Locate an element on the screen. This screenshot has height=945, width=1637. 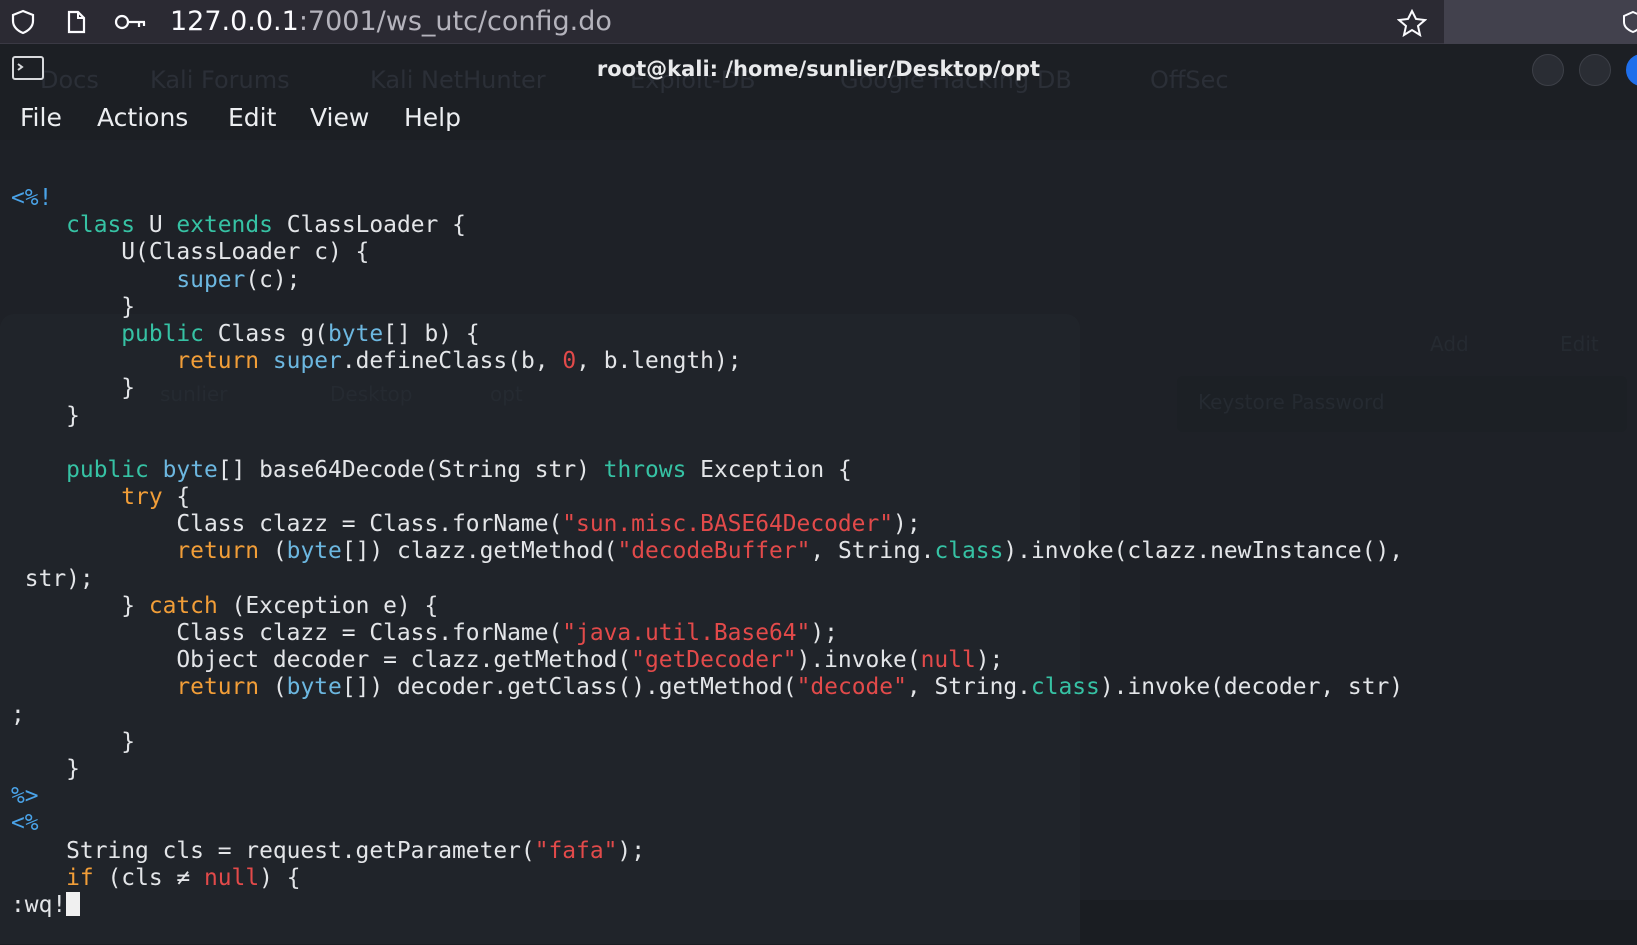
vim-command-text: :wq! is located at coordinates (39, 904).